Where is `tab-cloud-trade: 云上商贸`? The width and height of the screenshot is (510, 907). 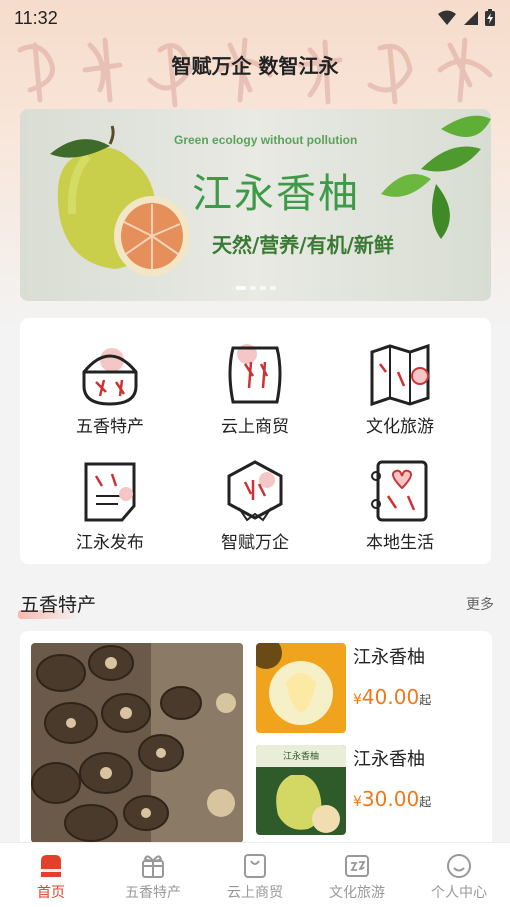
tab-cloud-trade: 云上商贸 is located at coordinates (255, 875).